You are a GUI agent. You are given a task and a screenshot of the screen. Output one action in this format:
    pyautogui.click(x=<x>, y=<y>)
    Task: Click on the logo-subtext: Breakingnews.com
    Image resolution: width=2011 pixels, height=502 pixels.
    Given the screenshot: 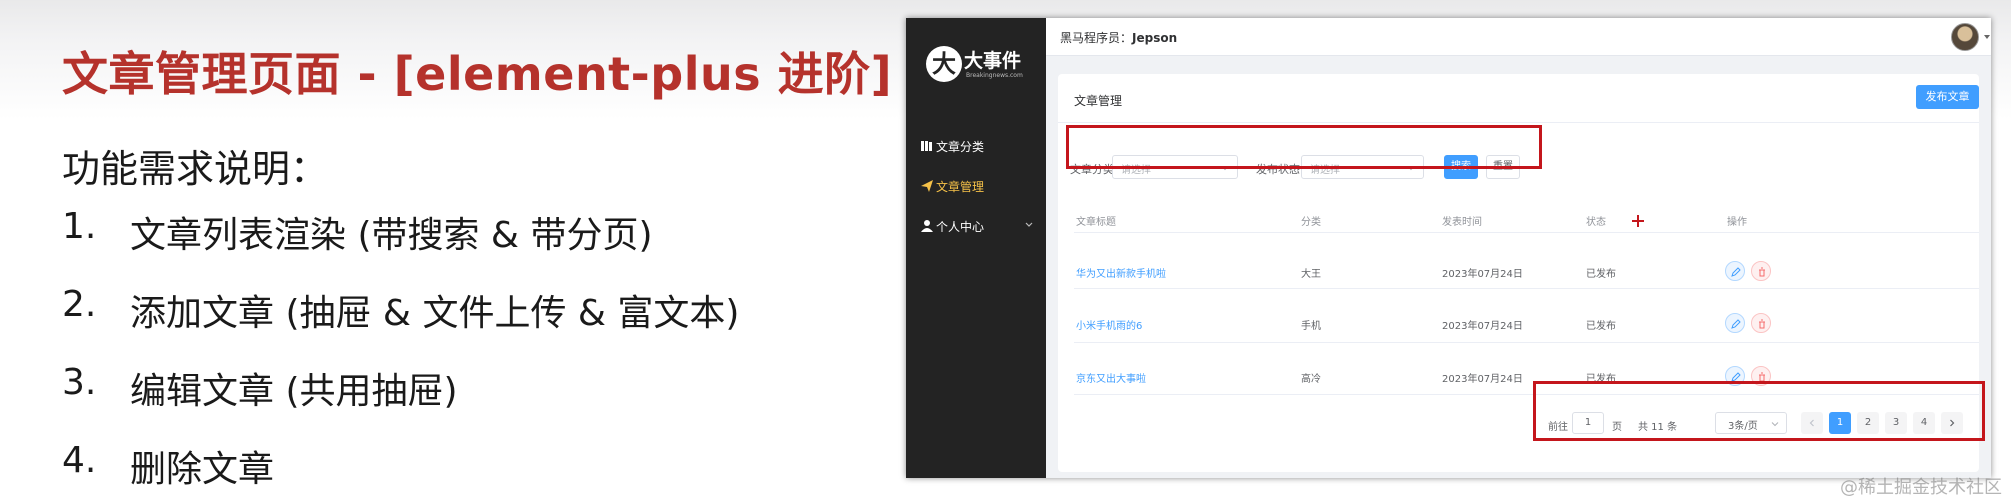 What is the action you would take?
    pyautogui.click(x=994, y=75)
    